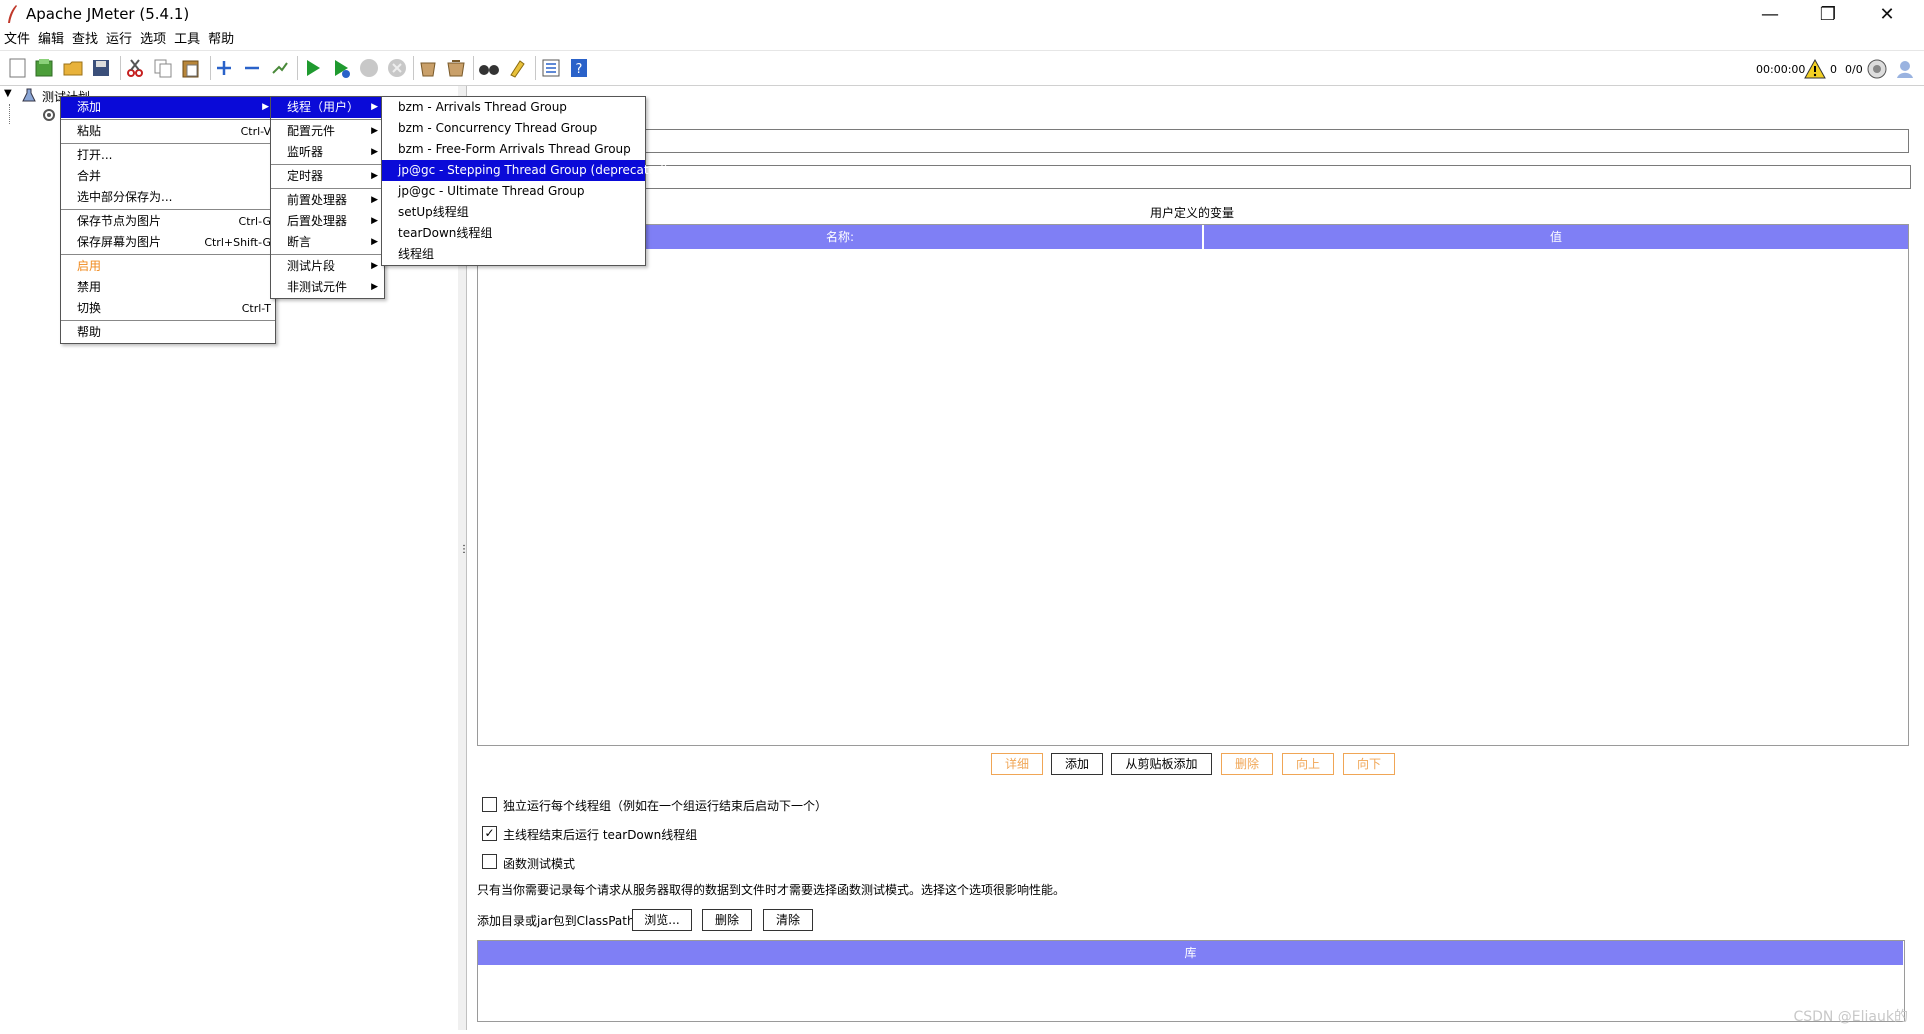 This screenshot has height=1034, width=1924. I want to click on add-variable-button: 添加, so click(1077, 764).